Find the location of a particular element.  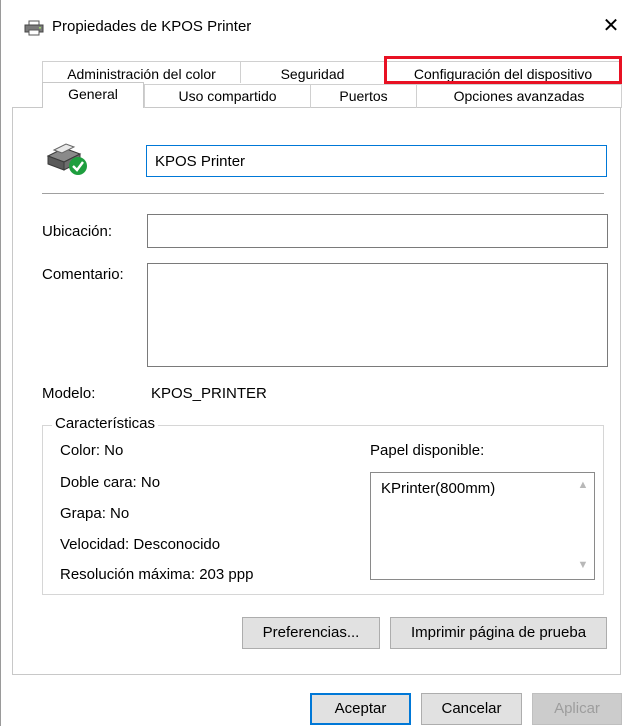

modelo-label: Modelo: is located at coordinates (69, 393).